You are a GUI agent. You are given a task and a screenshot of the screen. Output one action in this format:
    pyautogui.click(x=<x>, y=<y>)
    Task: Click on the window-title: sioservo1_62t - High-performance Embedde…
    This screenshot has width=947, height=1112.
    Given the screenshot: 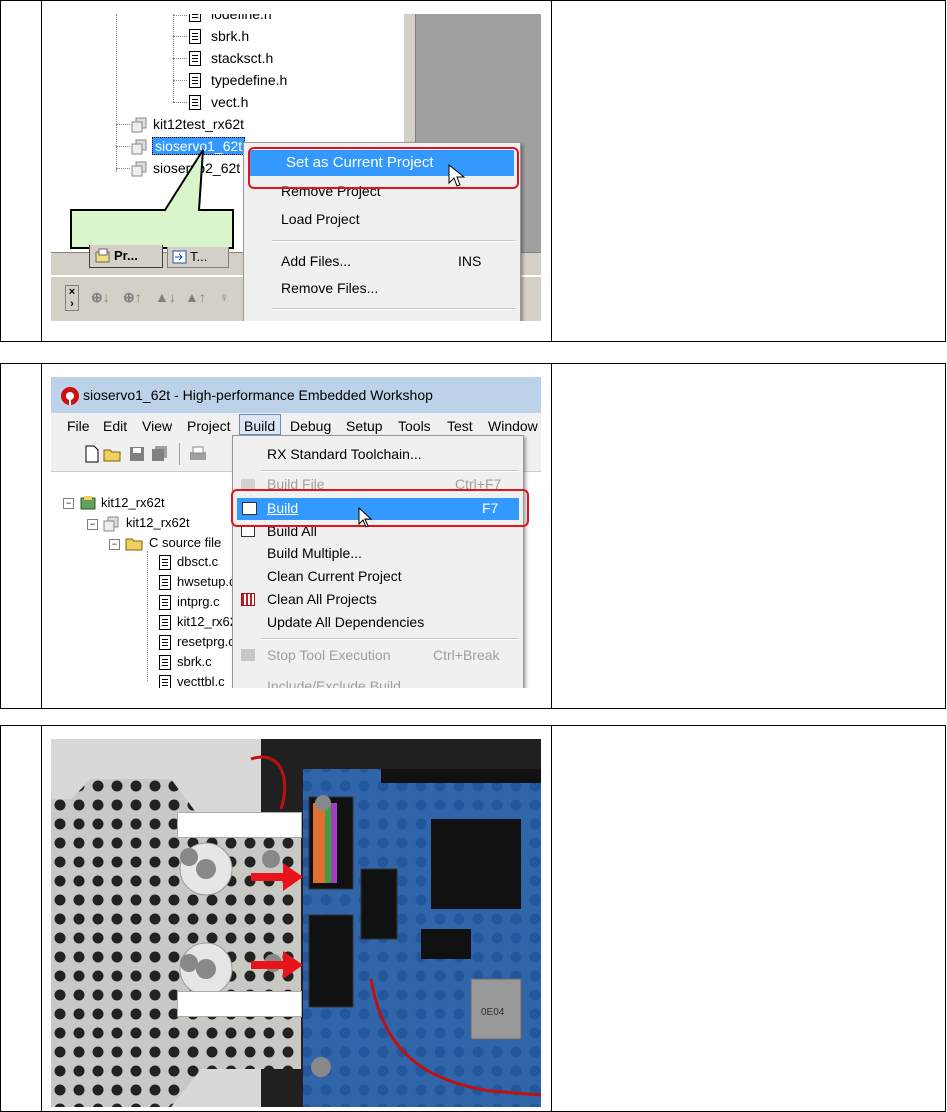 What is the action you would take?
    pyautogui.click(x=258, y=395)
    